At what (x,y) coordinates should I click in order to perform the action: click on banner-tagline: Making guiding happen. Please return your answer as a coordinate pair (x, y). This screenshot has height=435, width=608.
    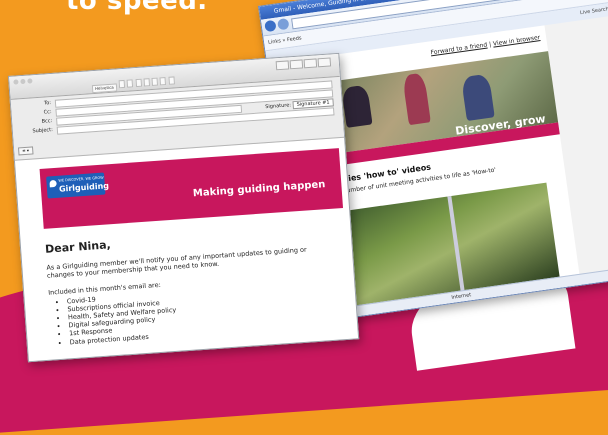
    Looking at the image, I should click on (259, 189).